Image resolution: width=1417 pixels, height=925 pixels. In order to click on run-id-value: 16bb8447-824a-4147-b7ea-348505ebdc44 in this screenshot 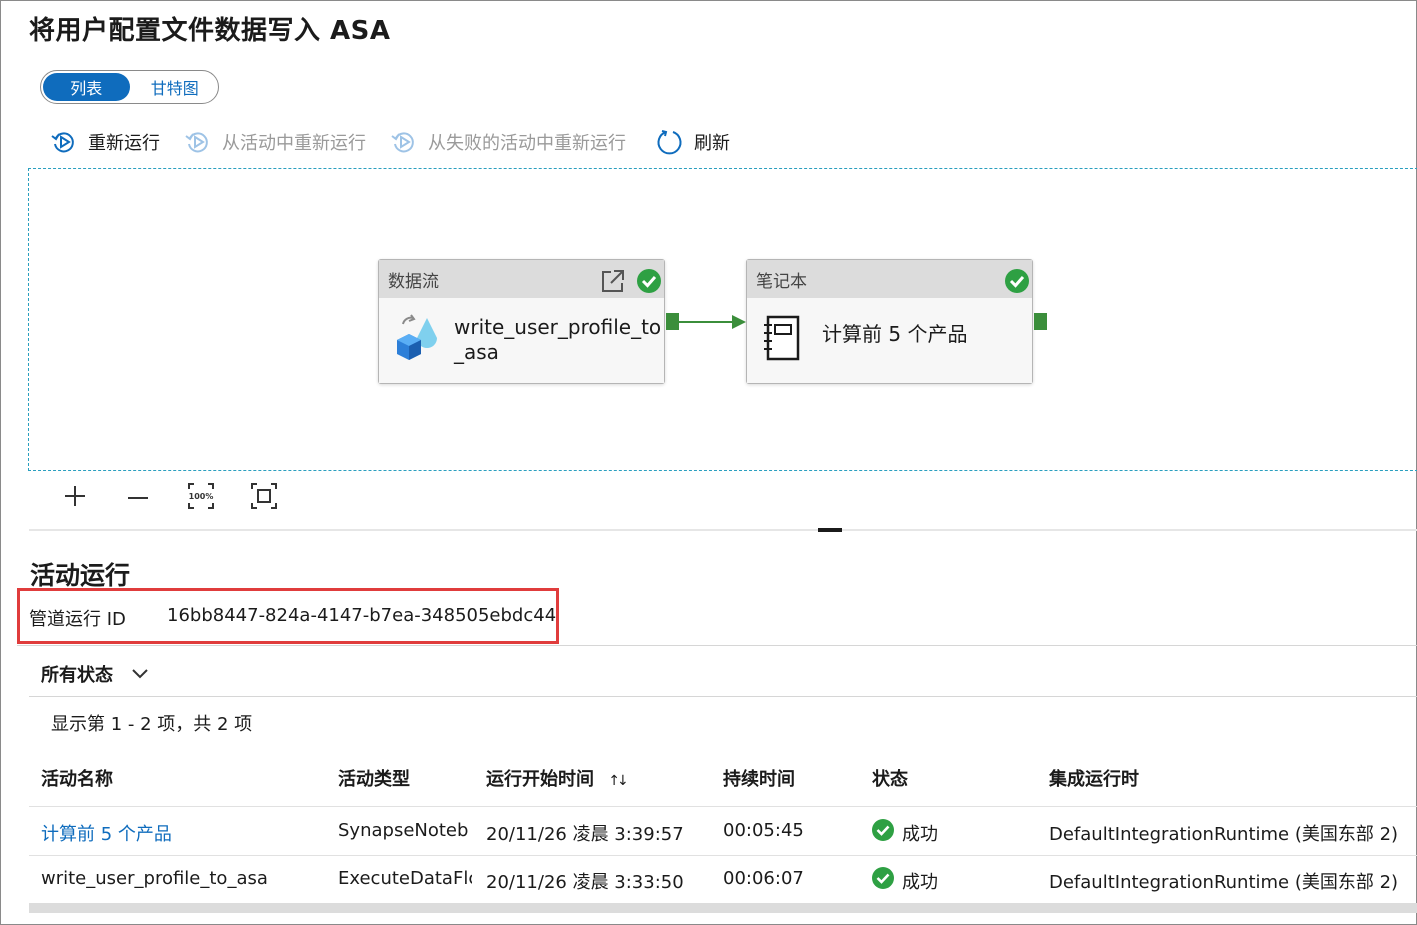, I will do `click(362, 615)`.